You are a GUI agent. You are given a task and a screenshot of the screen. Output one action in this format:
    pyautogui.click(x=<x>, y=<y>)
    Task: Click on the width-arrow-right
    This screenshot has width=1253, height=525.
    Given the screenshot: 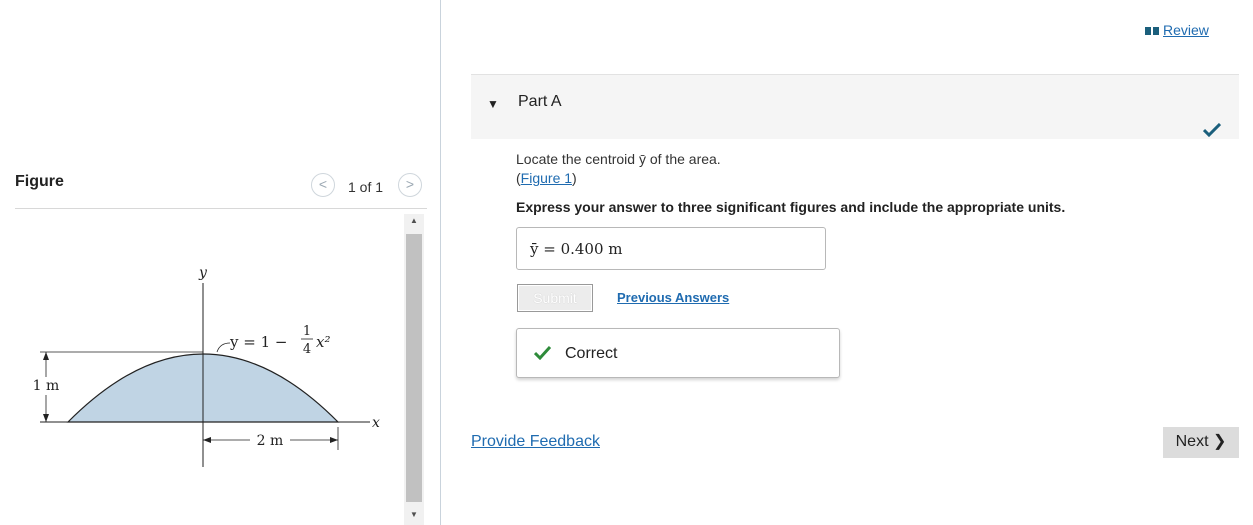 What is the action you would take?
    pyautogui.click(x=334, y=440)
    